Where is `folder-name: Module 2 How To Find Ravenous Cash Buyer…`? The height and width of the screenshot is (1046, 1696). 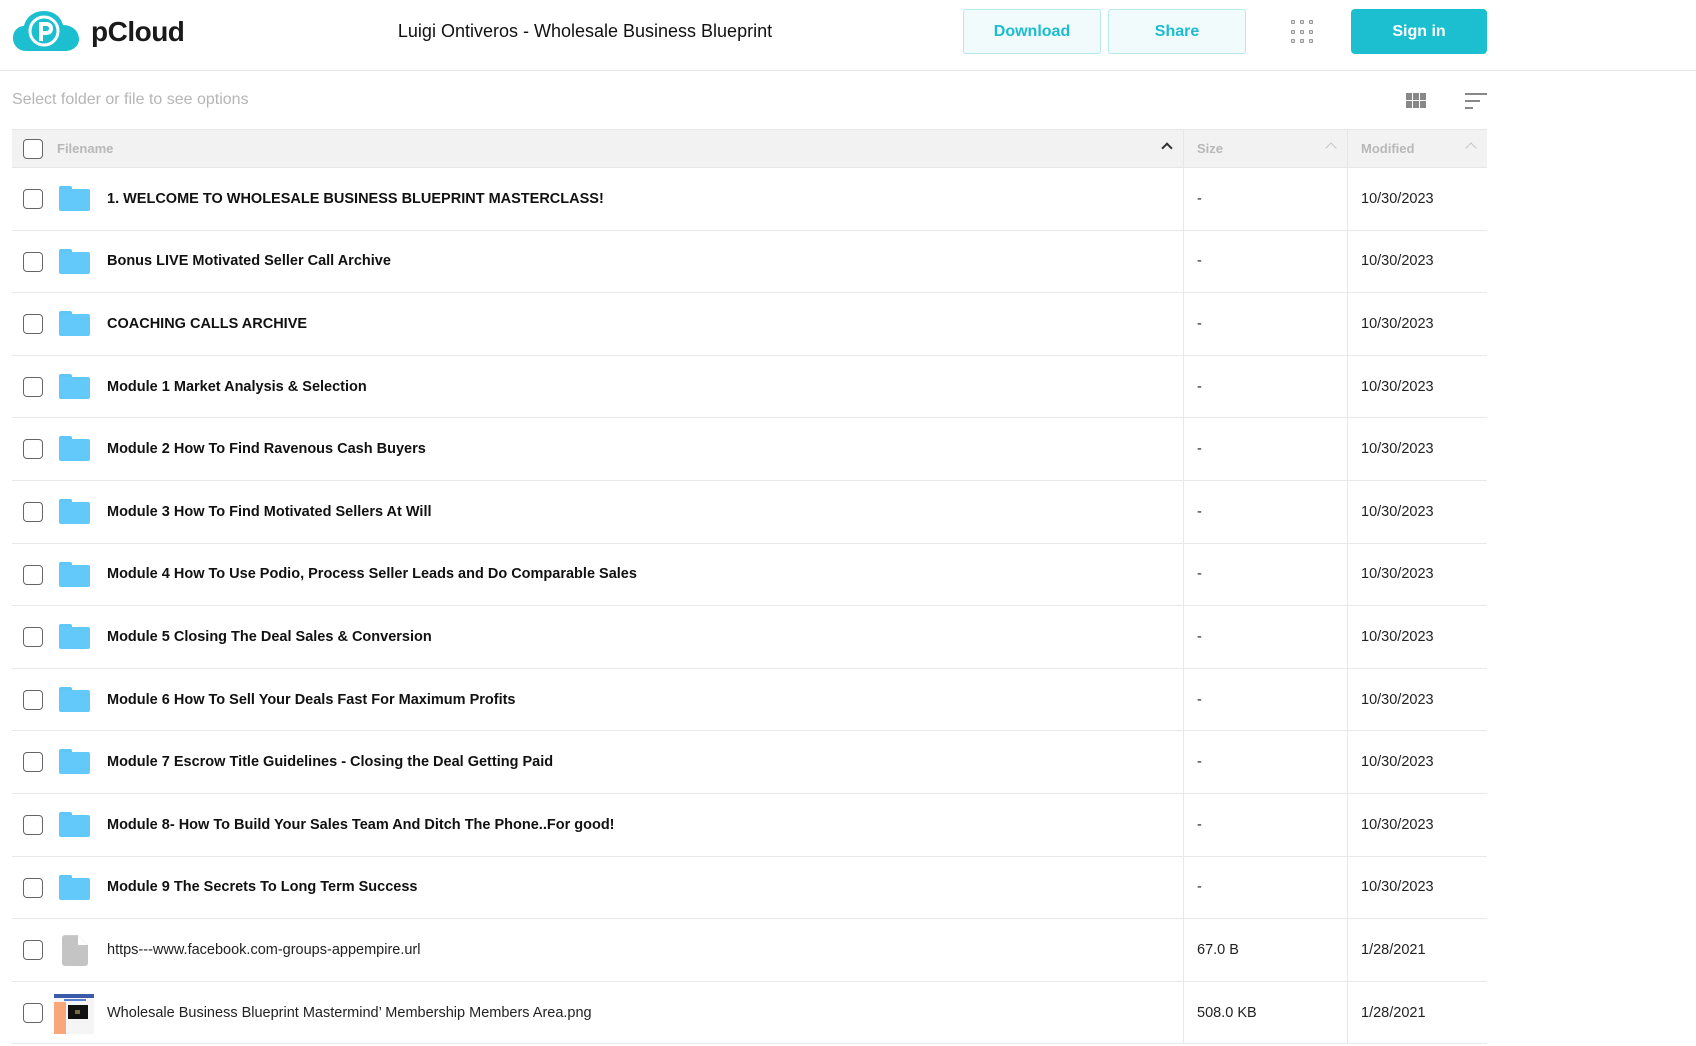 folder-name: Module 2 How To Find Ravenous Cash Buyer… is located at coordinates (266, 449).